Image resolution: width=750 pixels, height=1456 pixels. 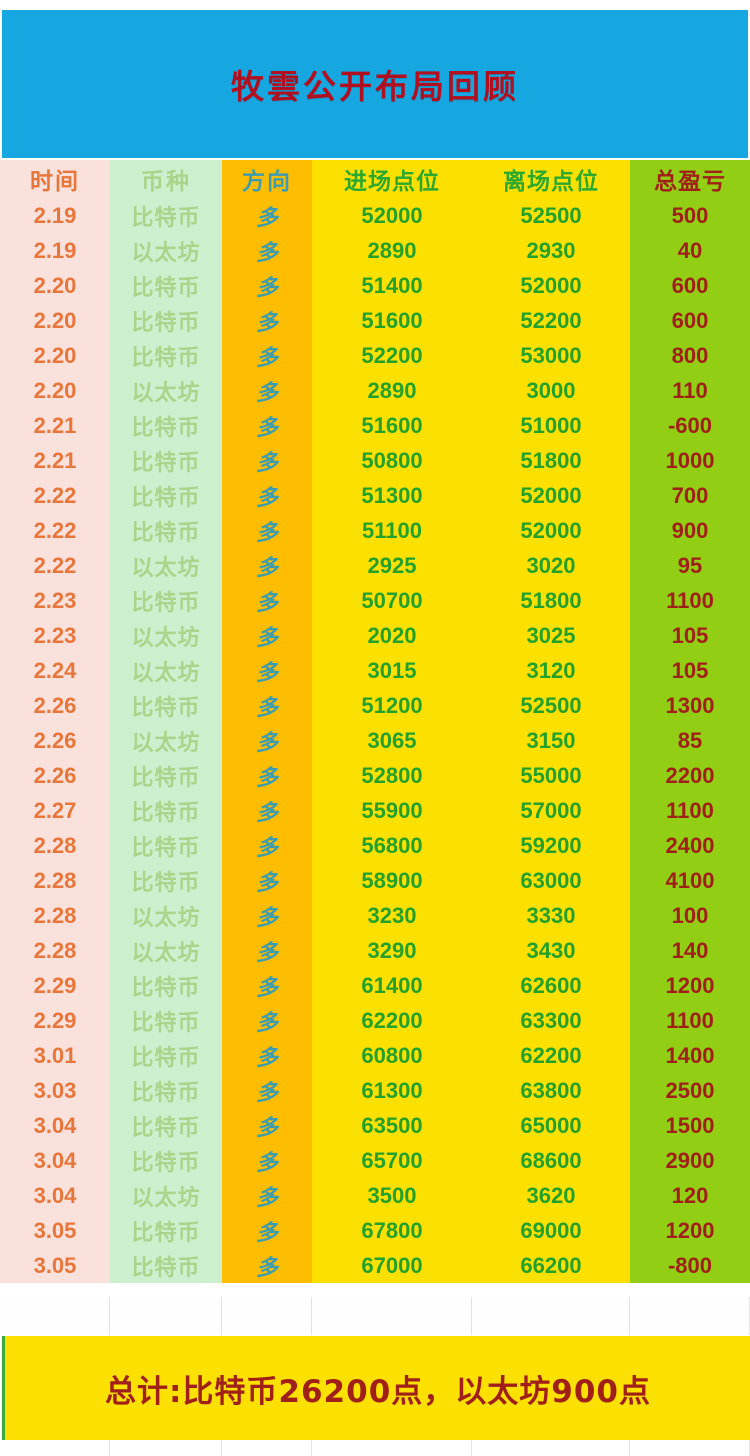 What do you see at coordinates (55, 1316) in the screenshot?
I see `spacer-cell-time` at bounding box center [55, 1316].